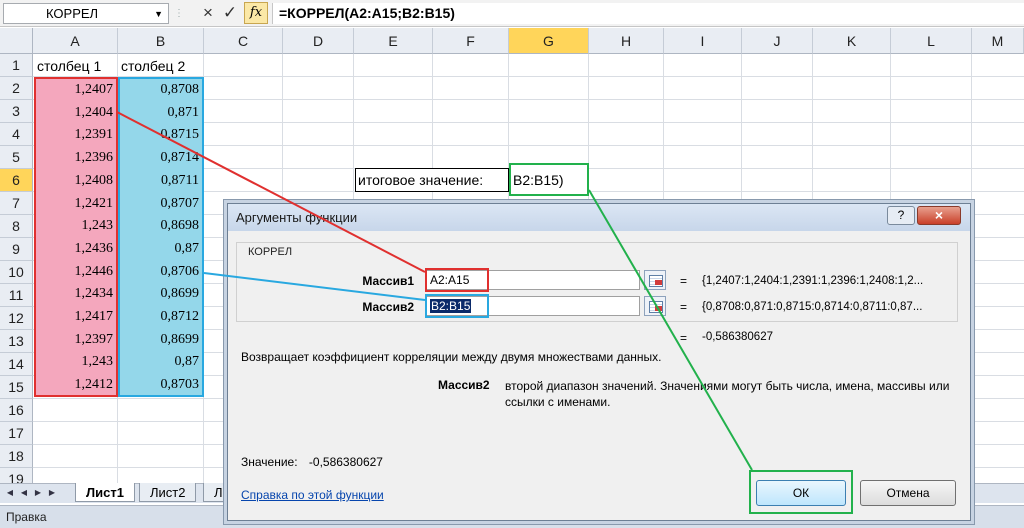 The width and height of the screenshot is (1024, 528). What do you see at coordinates (161, 316) in the screenshot?
I see `cell-b12: 0,8712` at bounding box center [161, 316].